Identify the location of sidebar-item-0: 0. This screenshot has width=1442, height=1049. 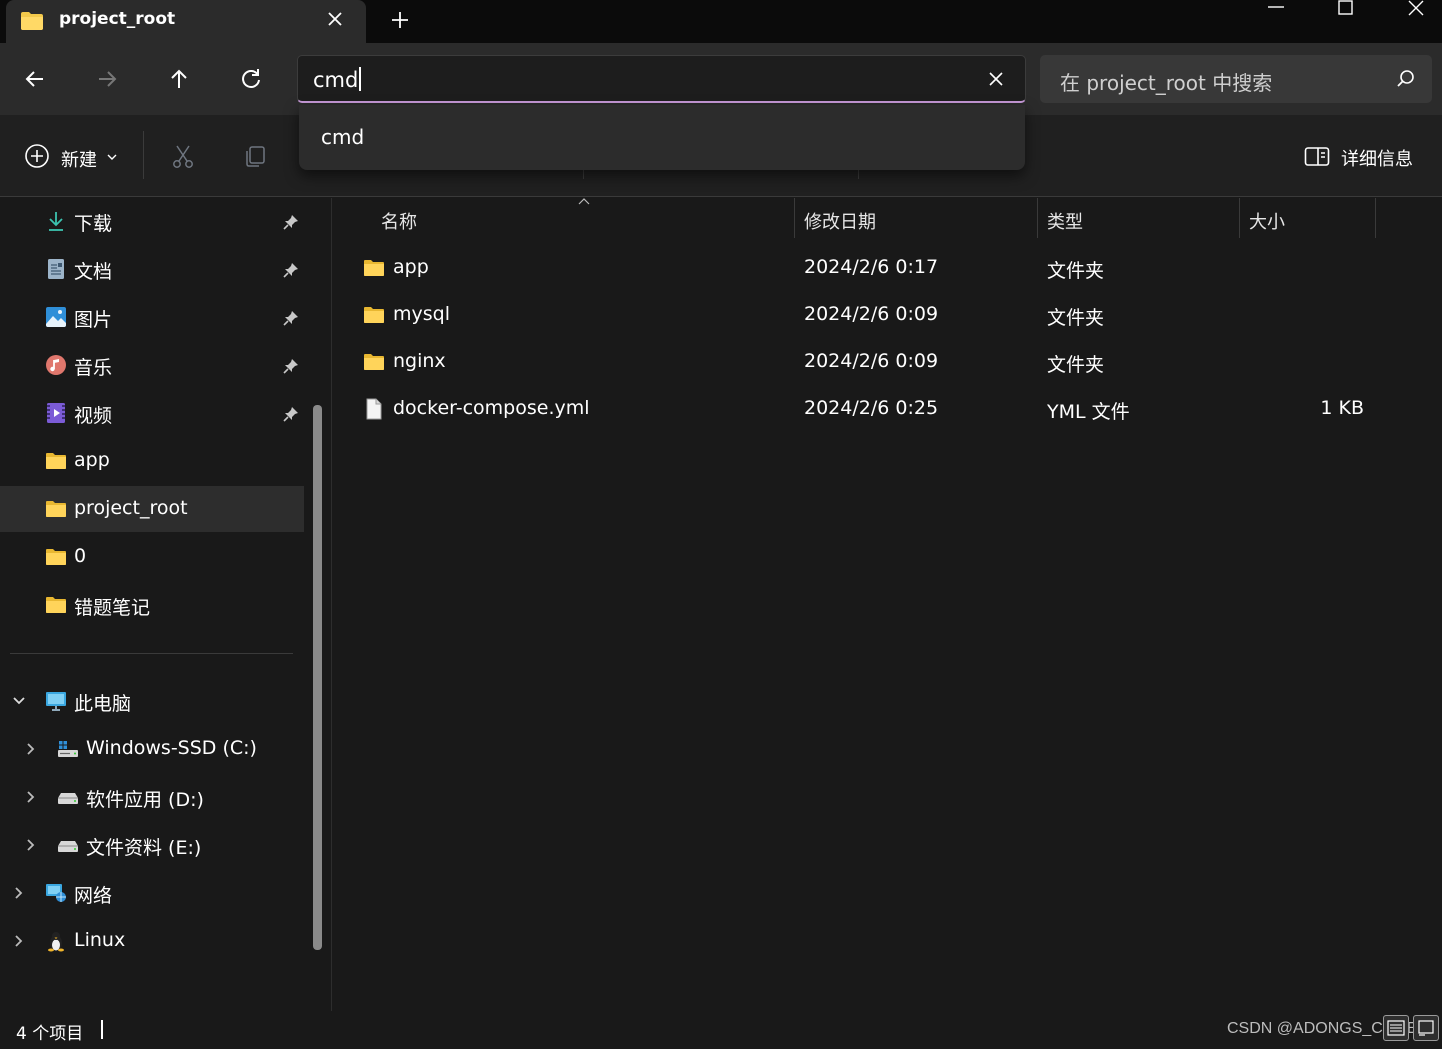
(152, 557).